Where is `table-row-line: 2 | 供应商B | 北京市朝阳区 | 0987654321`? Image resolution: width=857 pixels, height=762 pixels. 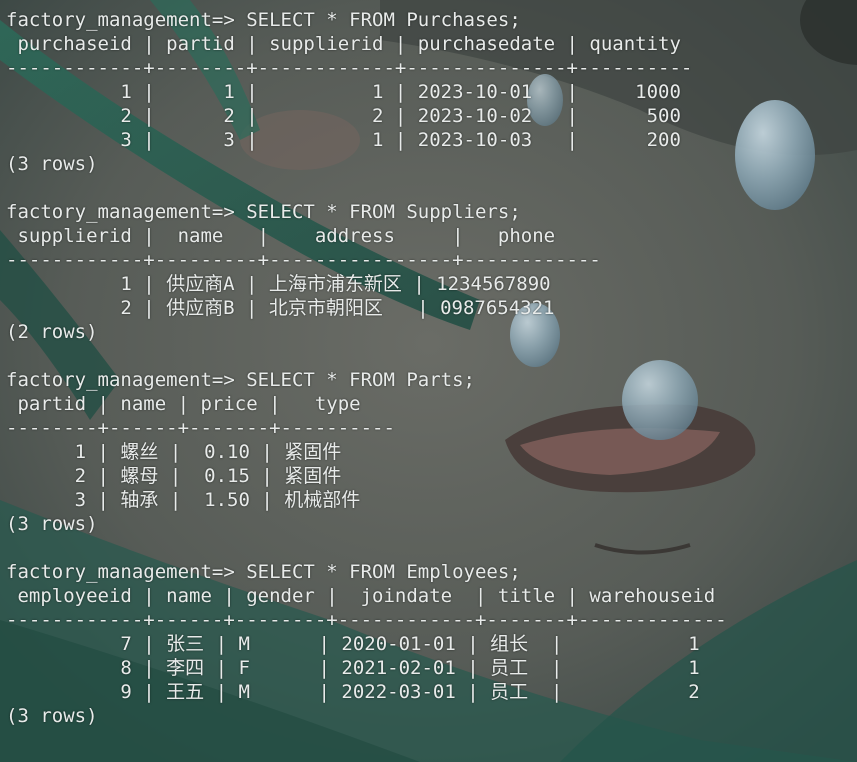
table-row-line: 2 | 供应商B | 北京市朝阳区 | 0987654321 is located at coordinates (280, 308).